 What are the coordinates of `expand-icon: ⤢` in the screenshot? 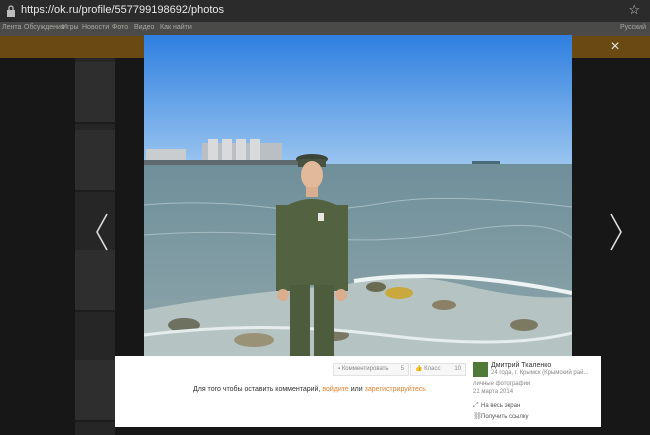 It's located at (476, 405).